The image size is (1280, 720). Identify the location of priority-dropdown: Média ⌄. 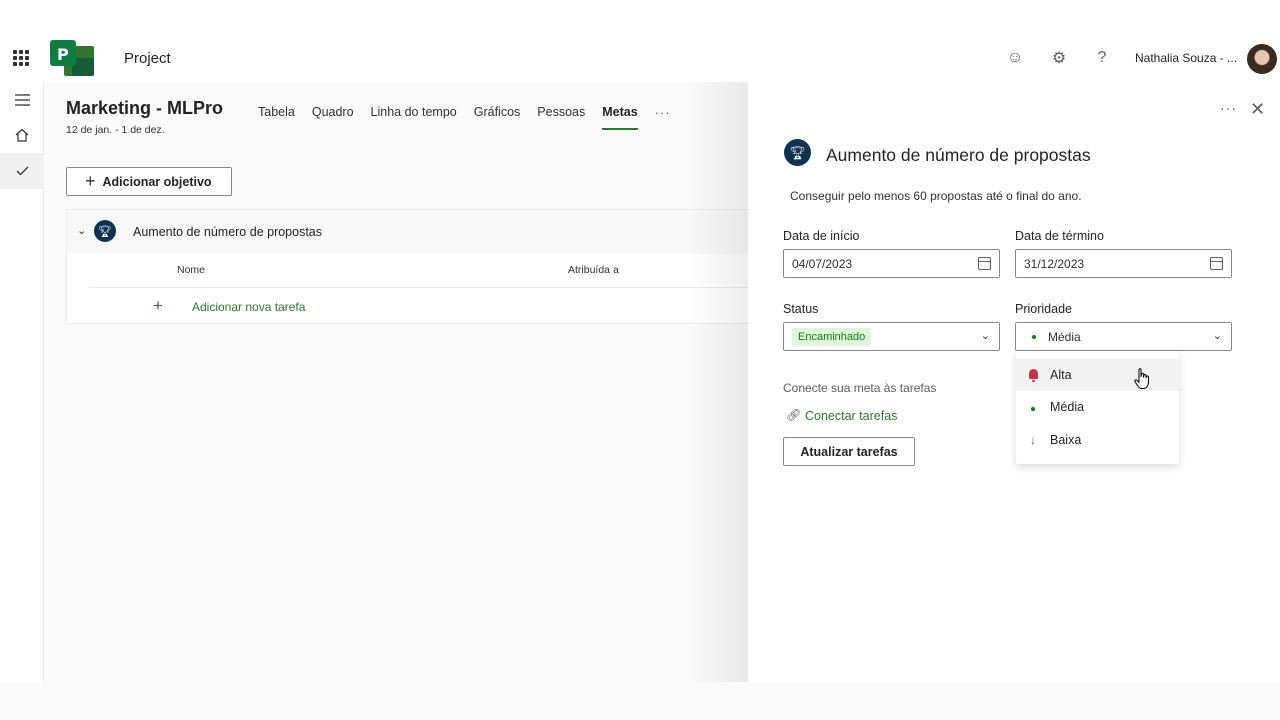
(1123, 336).